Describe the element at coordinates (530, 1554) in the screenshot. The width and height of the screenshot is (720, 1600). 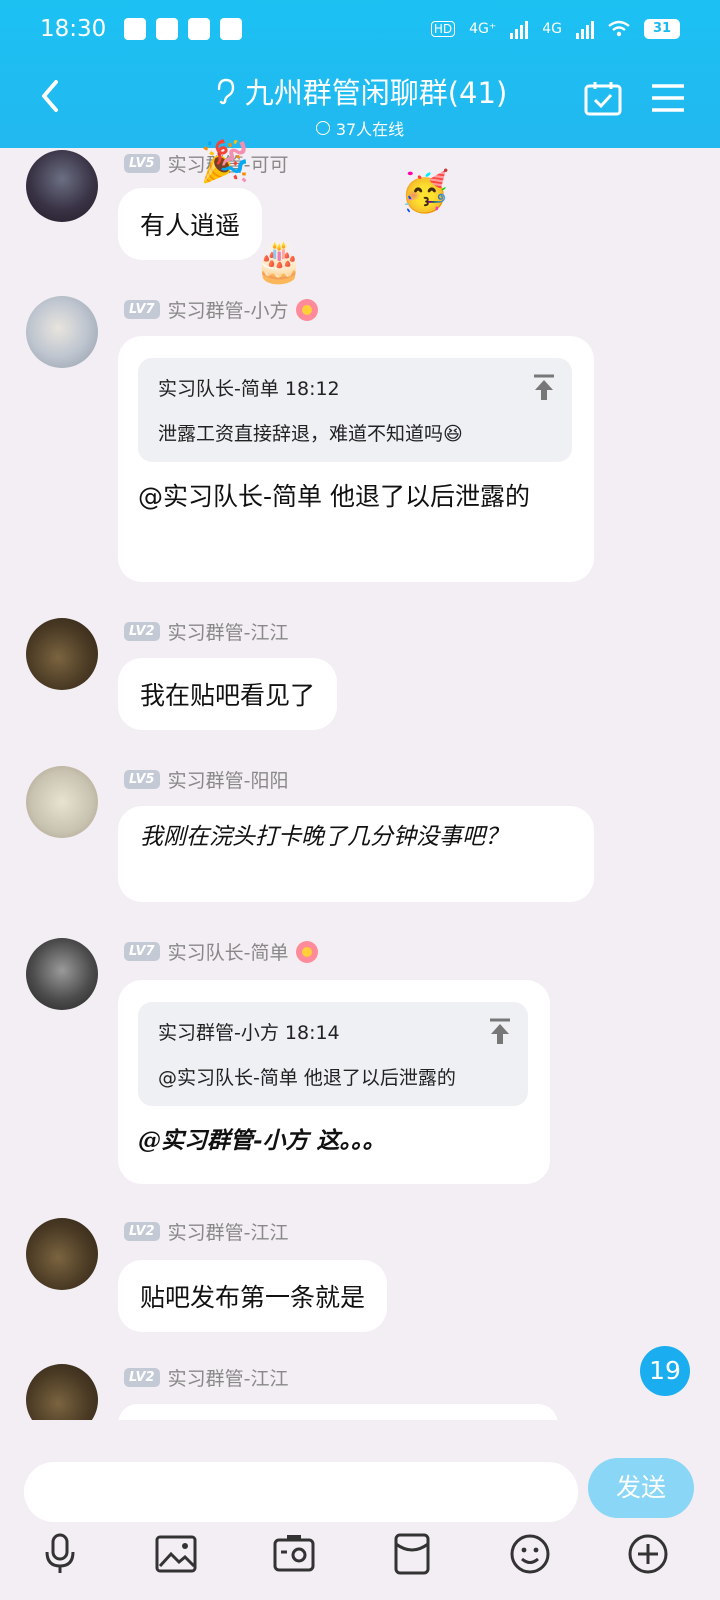
I see `emoji-icon` at that location.